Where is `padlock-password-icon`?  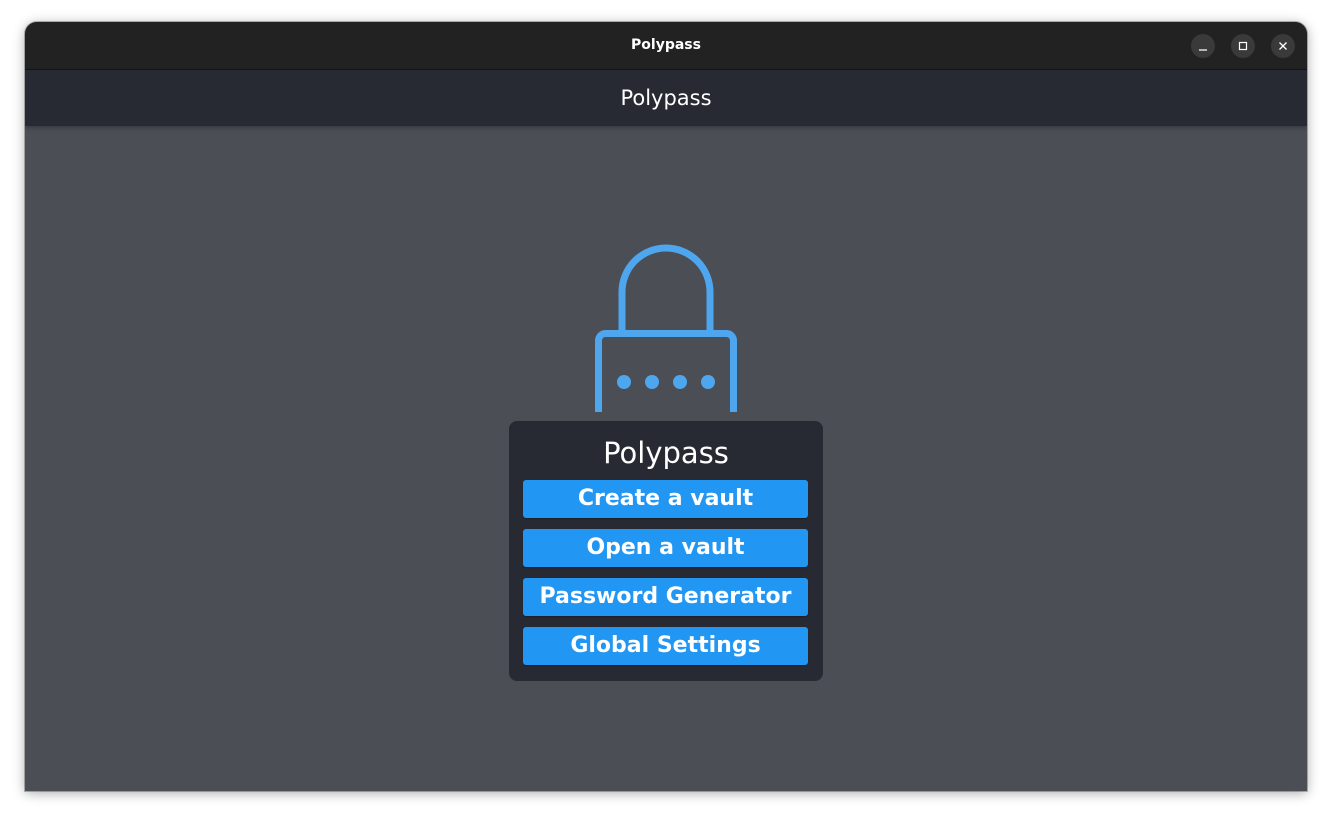 padlock-password-icon is located at coordinates (666, 337).